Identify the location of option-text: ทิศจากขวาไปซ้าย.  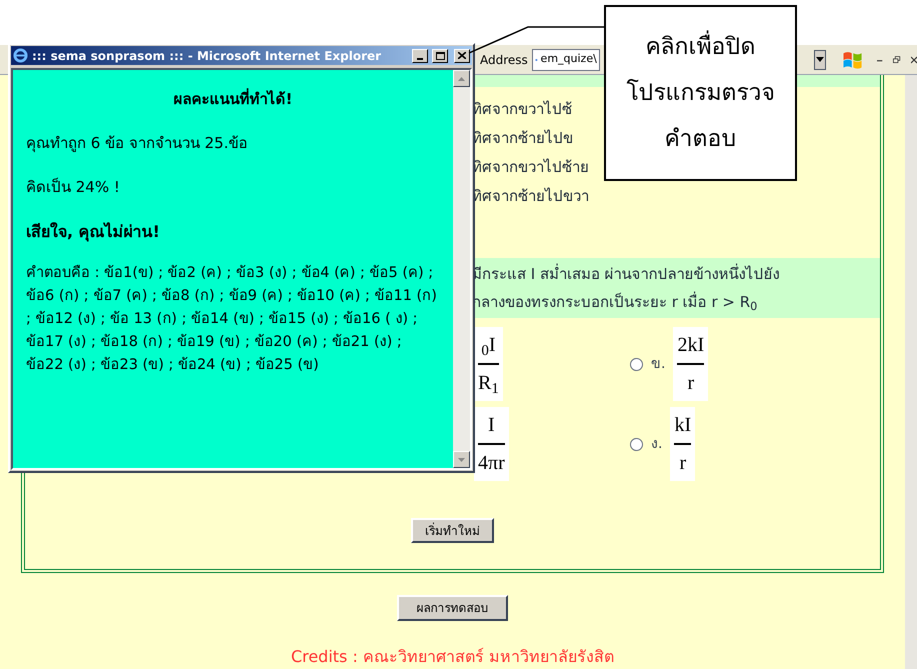
(530, 167).